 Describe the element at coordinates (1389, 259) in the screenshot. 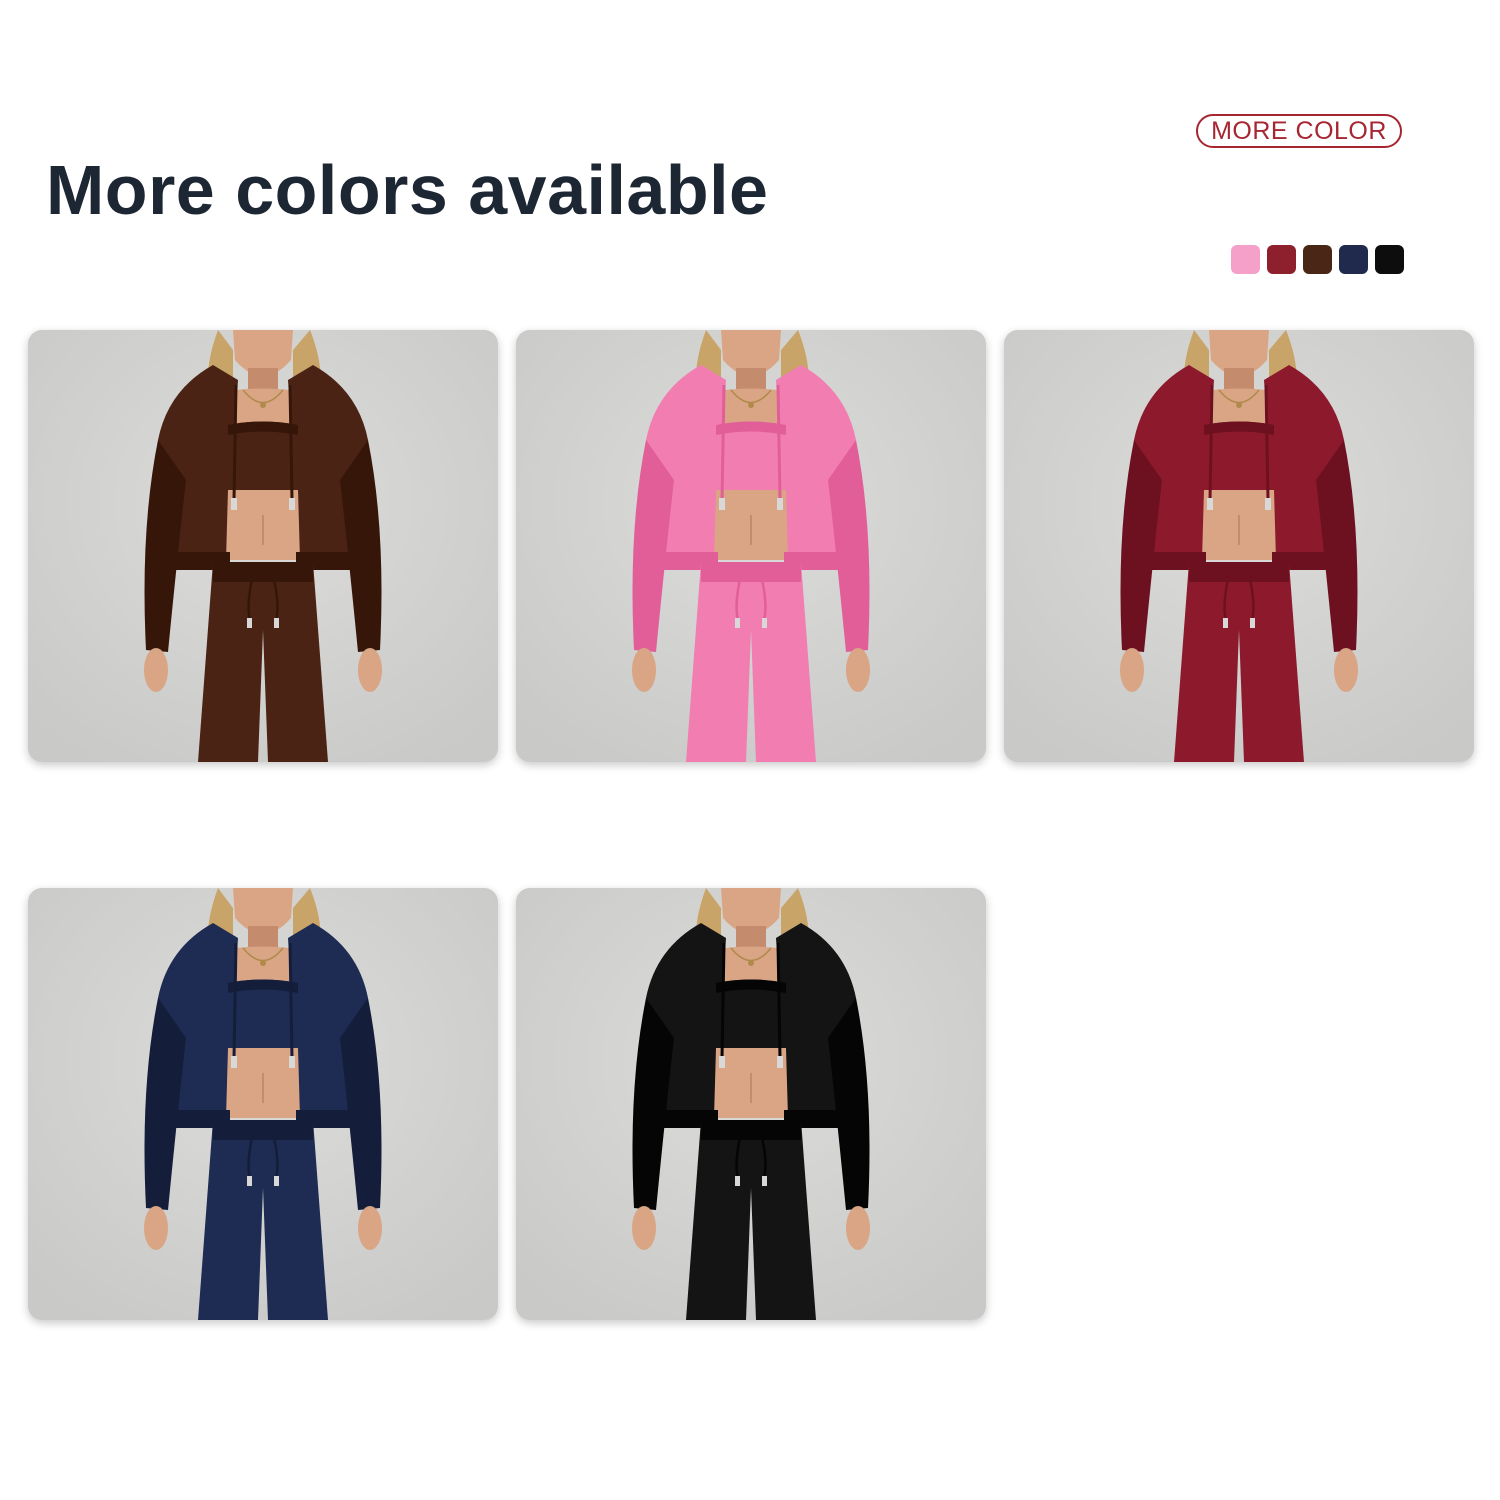

I see `swatch-black` at that location.